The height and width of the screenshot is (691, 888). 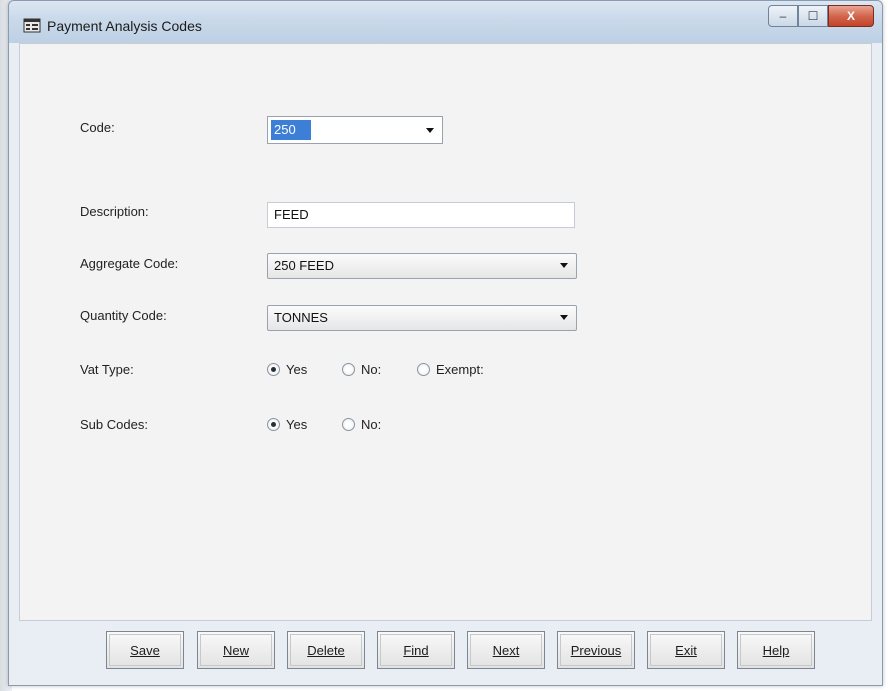 I want to click on description-label: Description:, so click(x=114, y=211).